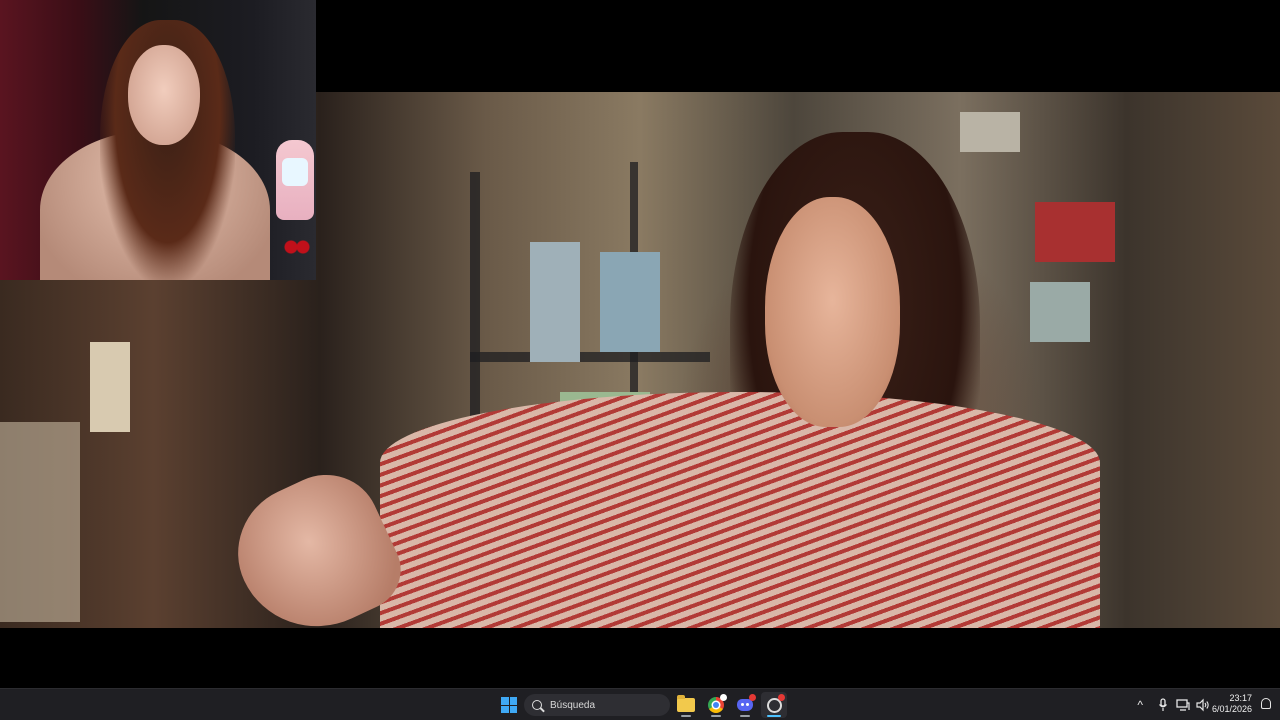  I want to click on folder-icon, so click(686, 703).